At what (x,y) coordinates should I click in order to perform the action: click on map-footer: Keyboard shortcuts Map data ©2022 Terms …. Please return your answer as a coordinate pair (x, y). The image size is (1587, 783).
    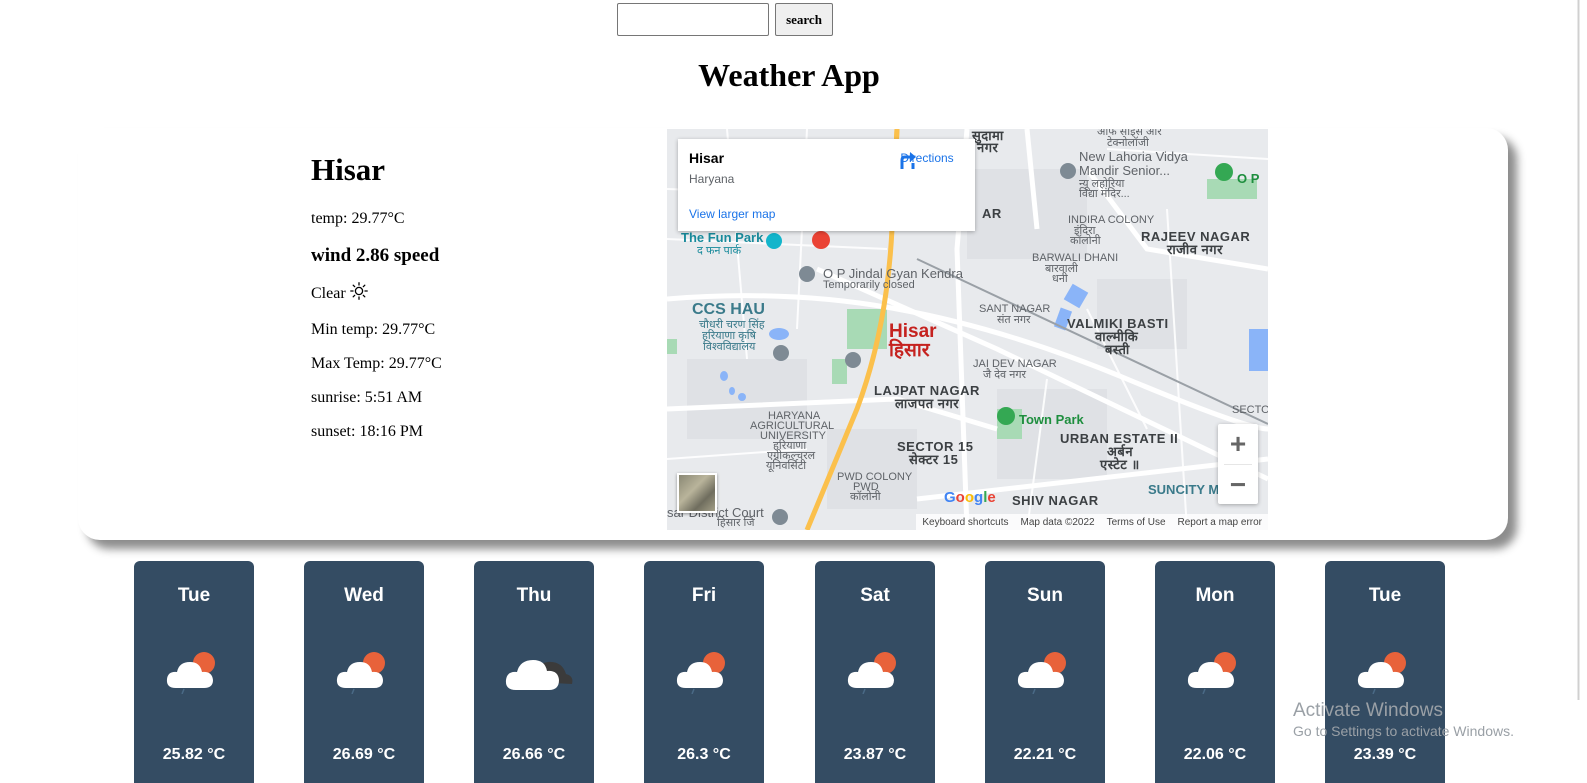
    Looking at the image, I should click on (1092, 522).